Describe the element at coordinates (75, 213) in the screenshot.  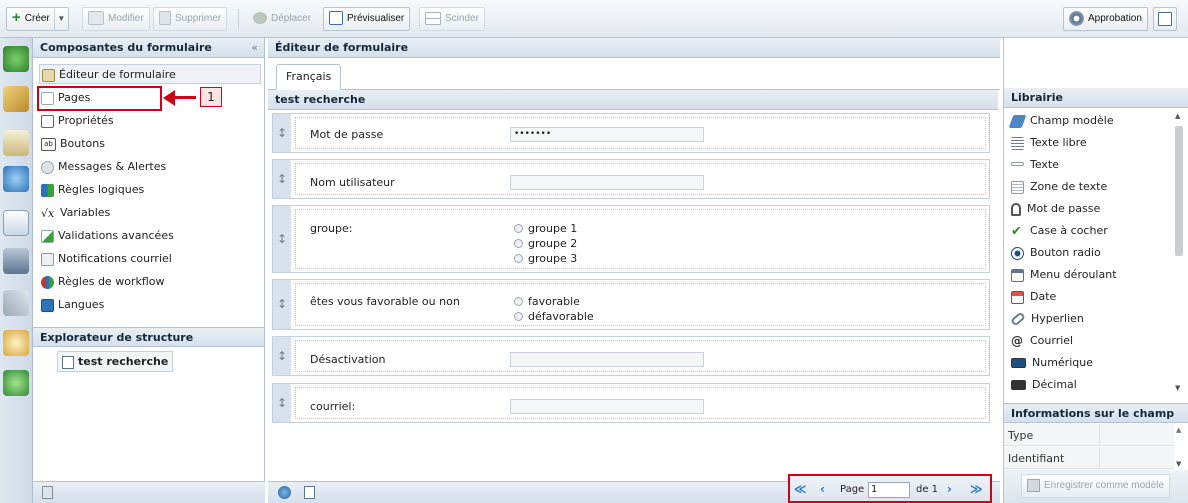
I see `component-item-variables: √x Variables` at that location.